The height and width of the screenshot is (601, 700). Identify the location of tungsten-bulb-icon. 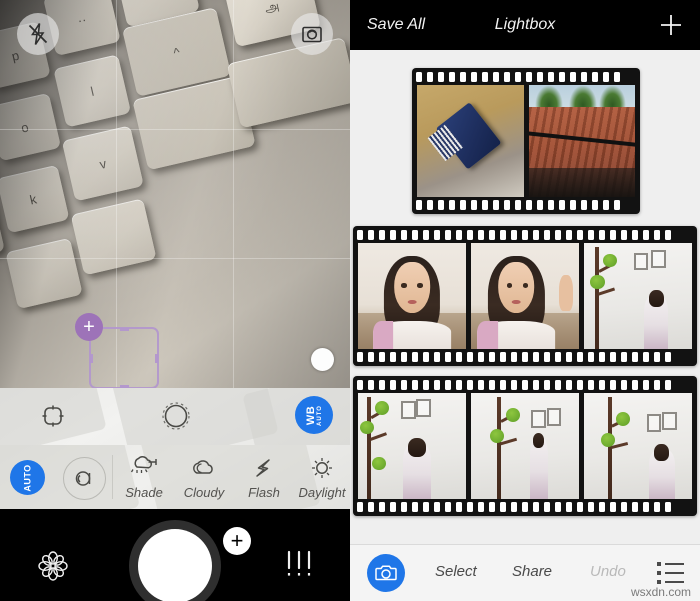
(84, 478).